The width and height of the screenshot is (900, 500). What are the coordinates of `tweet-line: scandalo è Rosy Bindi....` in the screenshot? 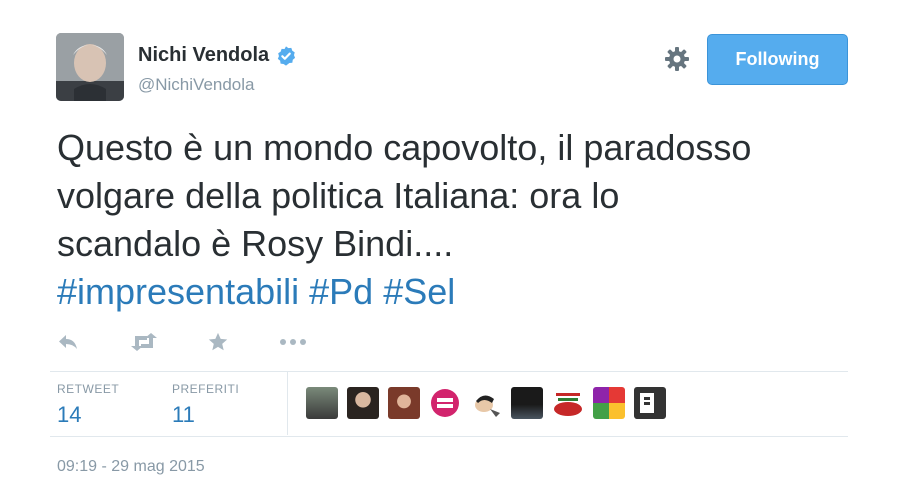 It's located at (255, 243).